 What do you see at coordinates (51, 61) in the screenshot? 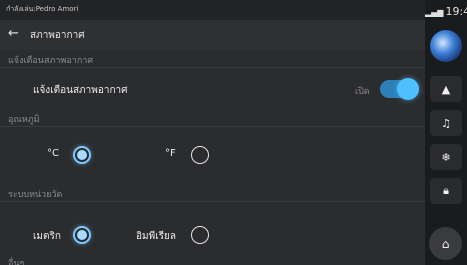
I see `section-label-weather-alert: แจ้งเตือนสภาพอากาศ` at bounding box center [51, 61].